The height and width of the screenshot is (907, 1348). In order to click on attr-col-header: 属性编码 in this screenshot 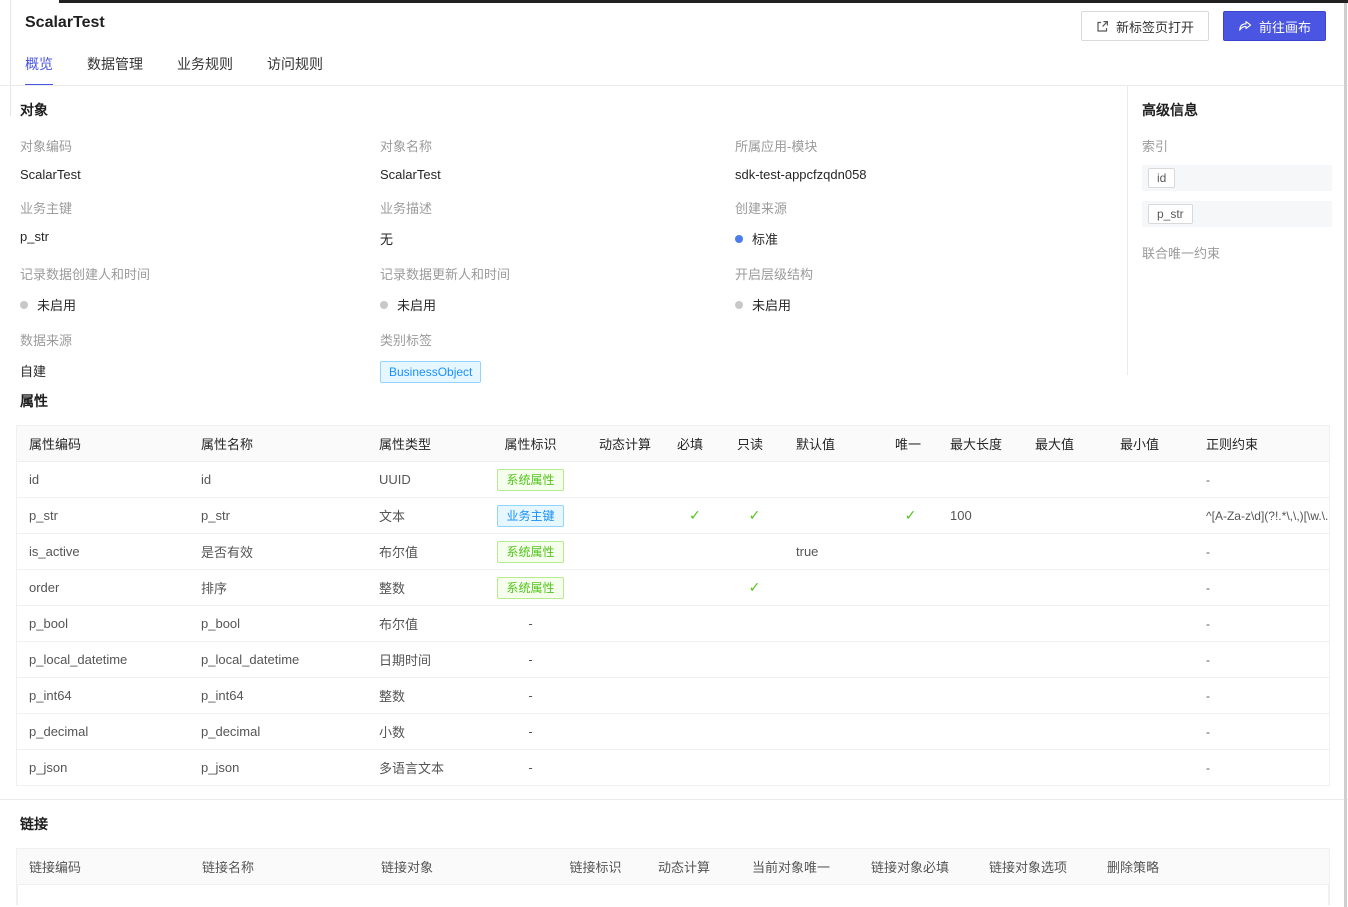, I will do `click(55, 444)`.